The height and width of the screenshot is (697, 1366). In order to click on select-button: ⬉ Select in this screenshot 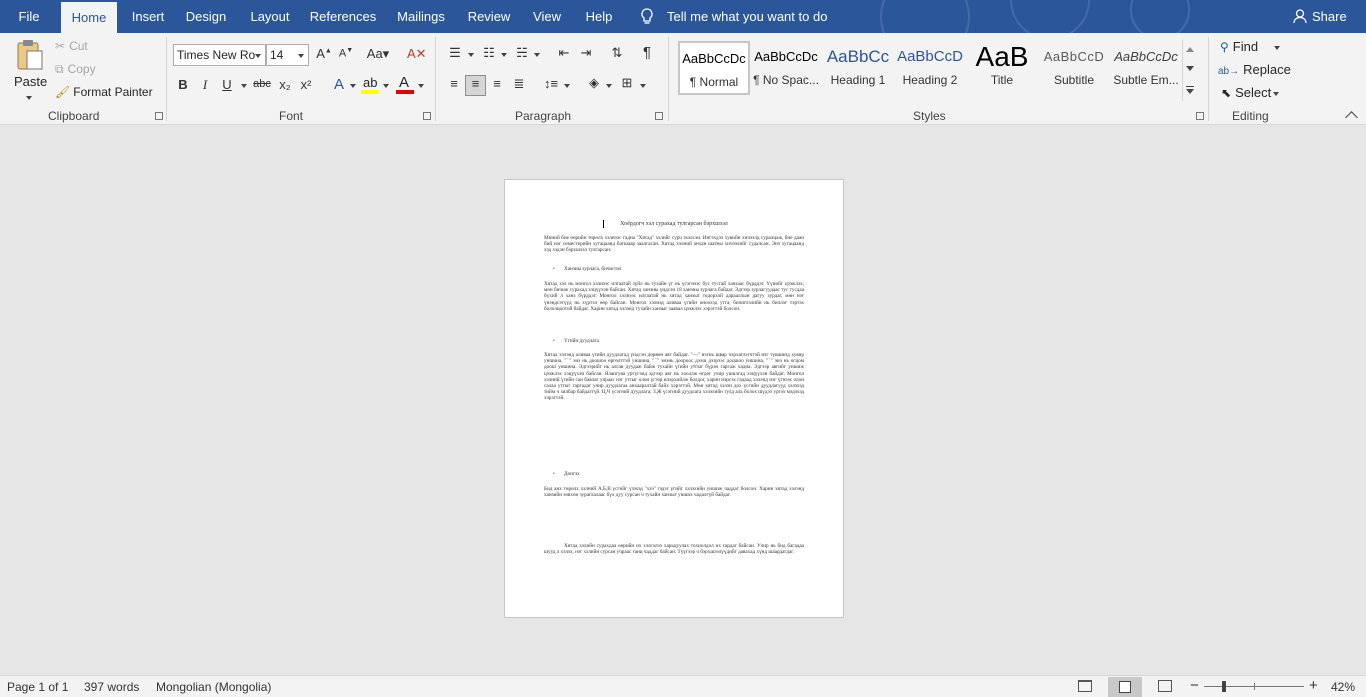, I will do `click(1250, 92)`.